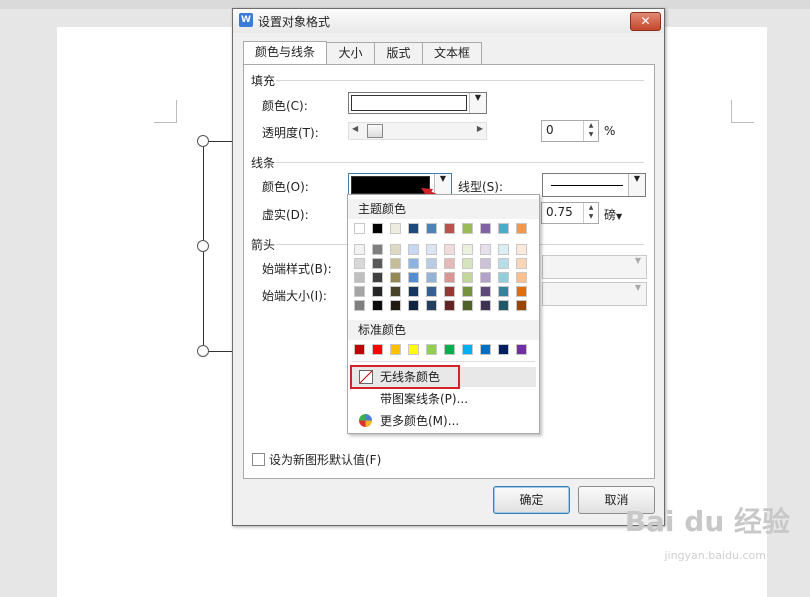 Image resolution: width=810 pixels, height=597 pixels. What do you see at coordinates (417, 131) in the screenshot?
I see `transparency-slider: ◀ ▶` at bounding box center [417, 131].